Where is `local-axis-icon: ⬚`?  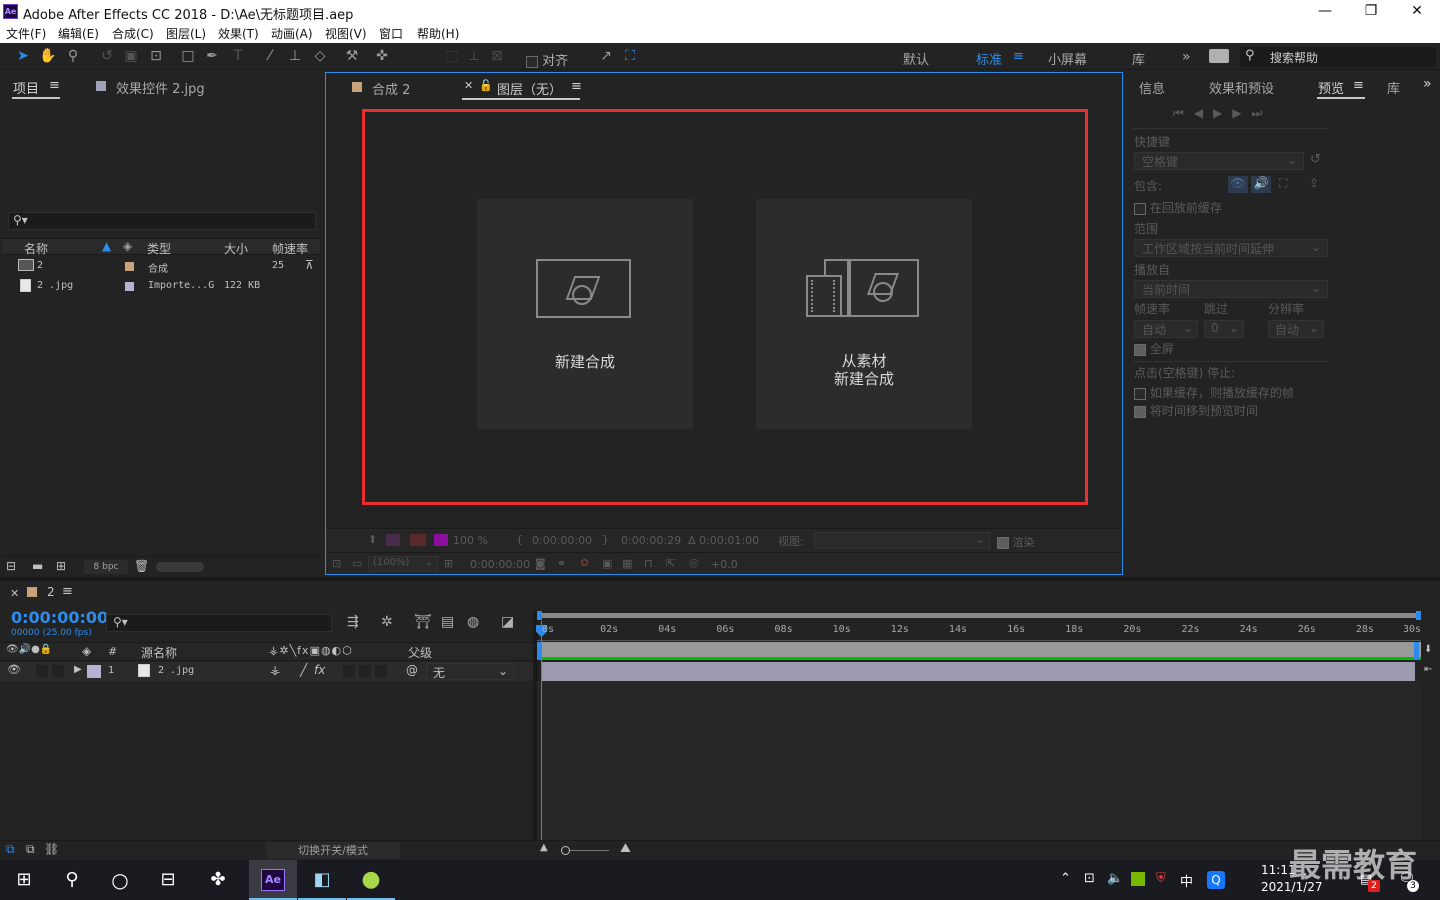
local-axis-icon: ⬚ is located at coordinates (452, 56).